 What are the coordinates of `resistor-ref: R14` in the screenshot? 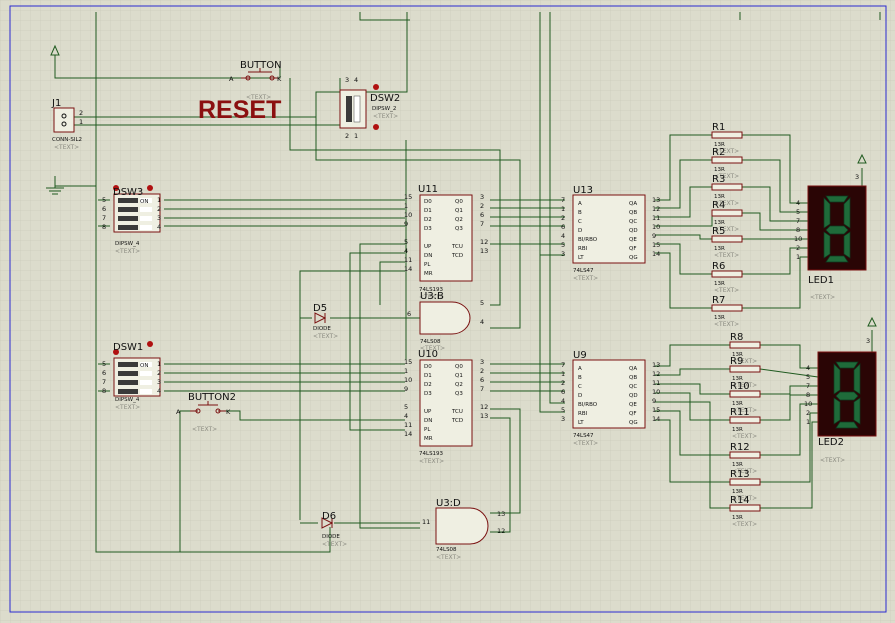 It's located at (740, 500).